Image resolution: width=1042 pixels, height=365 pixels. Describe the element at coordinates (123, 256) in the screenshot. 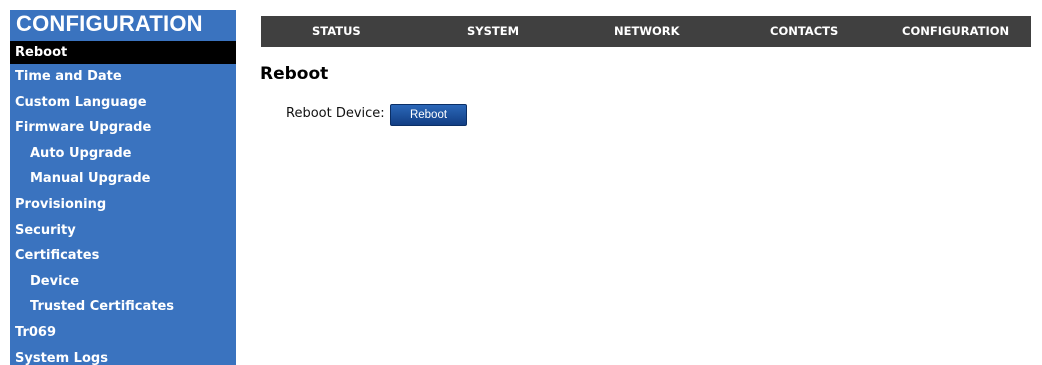

I see `sidebar-item-certificates: Certificates` at that location.